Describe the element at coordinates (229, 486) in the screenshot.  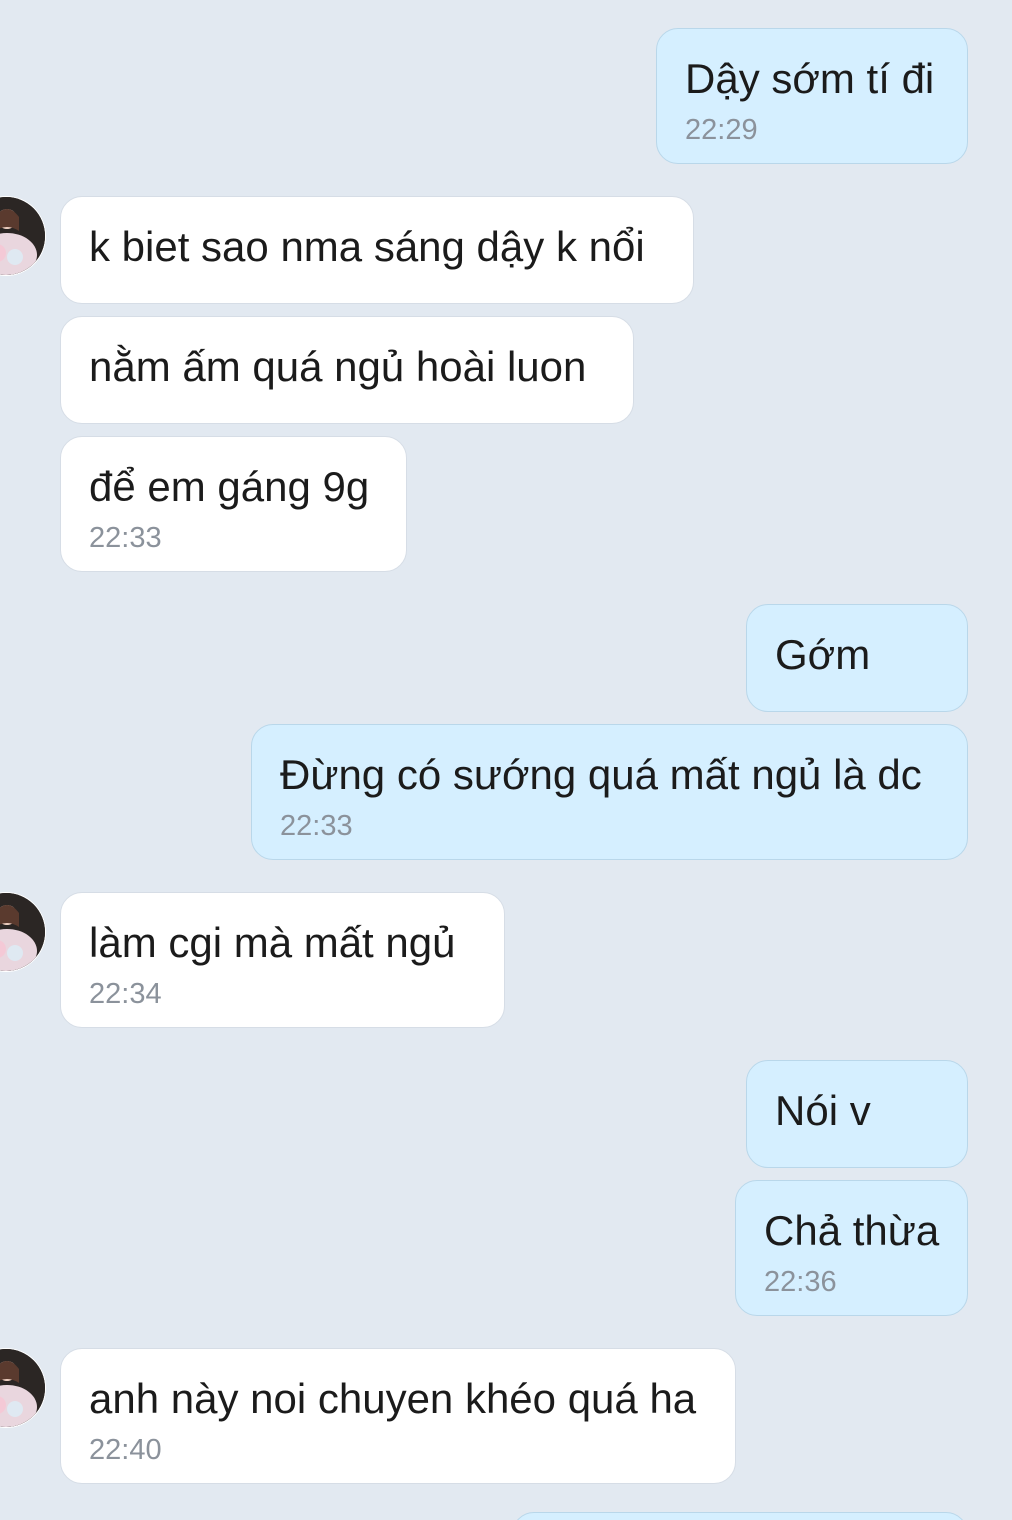
I see `message-text: để em gáng 9g` at that location.